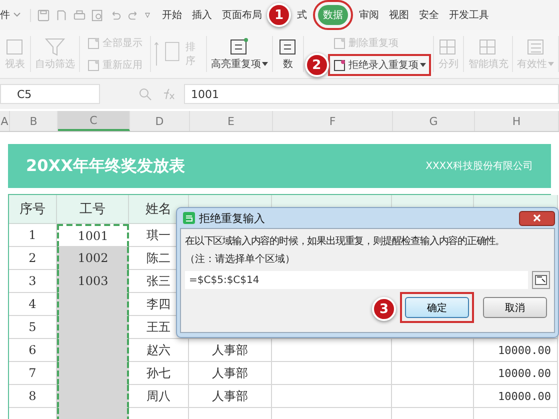 This screenshot has height=419, width=559. Describe the element at coordinates (93, 258) in the screenshot. I see `table-cell: 1002` at that location.